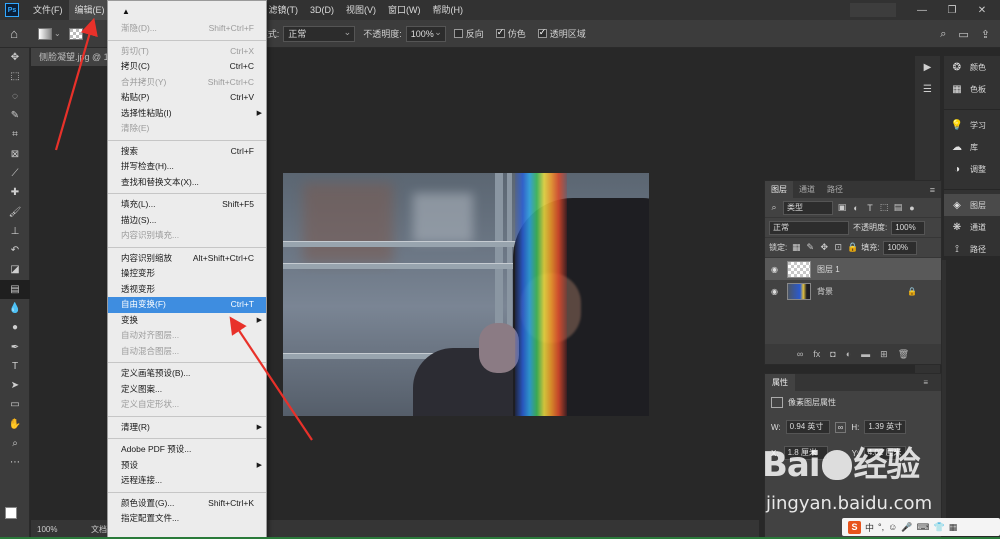  Describe the element at coordinates (45, 33) in the screenshot. I see `gradient-swatch-icon` at that location.